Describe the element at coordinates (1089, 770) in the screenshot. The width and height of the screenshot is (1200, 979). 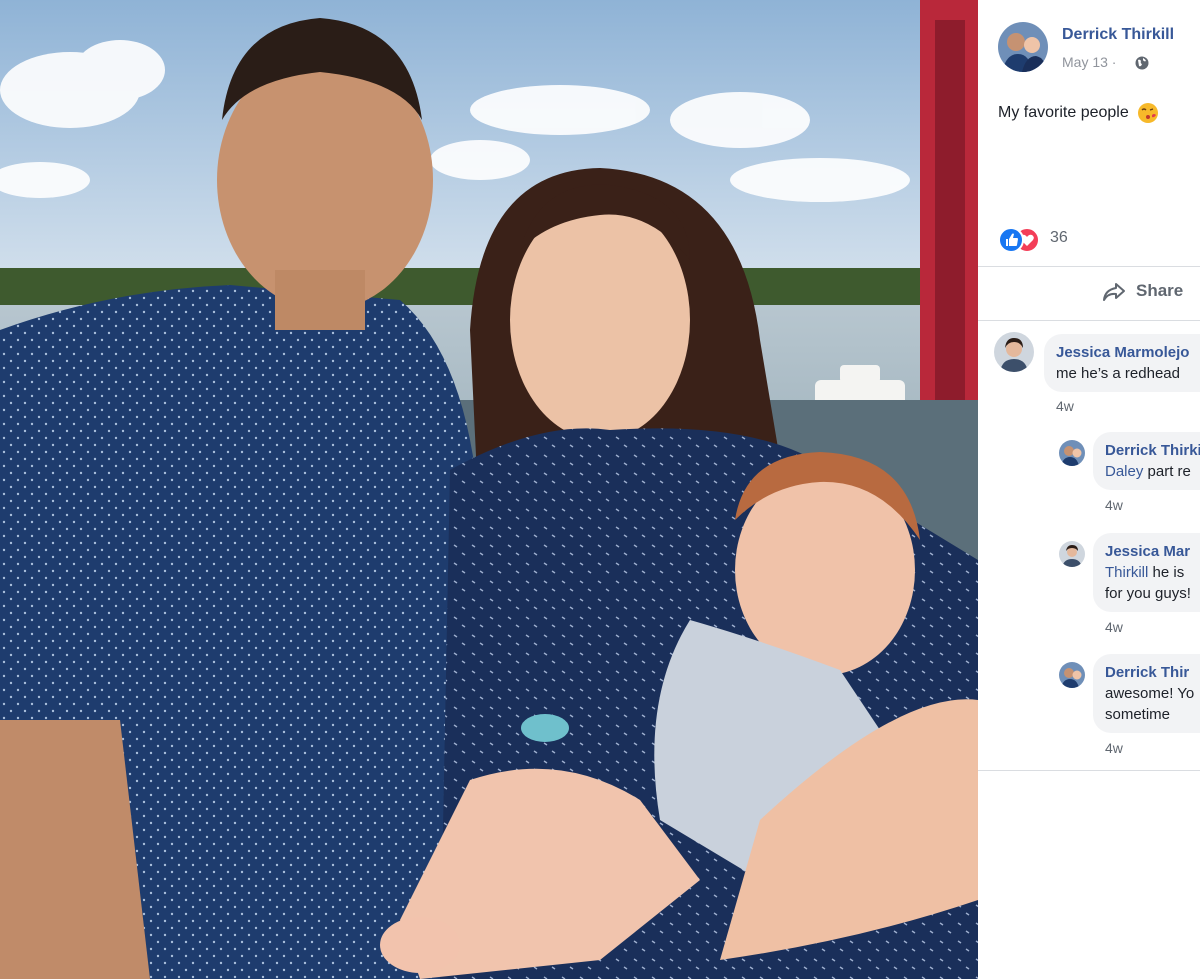
I see `comments-end-divider` at that location.